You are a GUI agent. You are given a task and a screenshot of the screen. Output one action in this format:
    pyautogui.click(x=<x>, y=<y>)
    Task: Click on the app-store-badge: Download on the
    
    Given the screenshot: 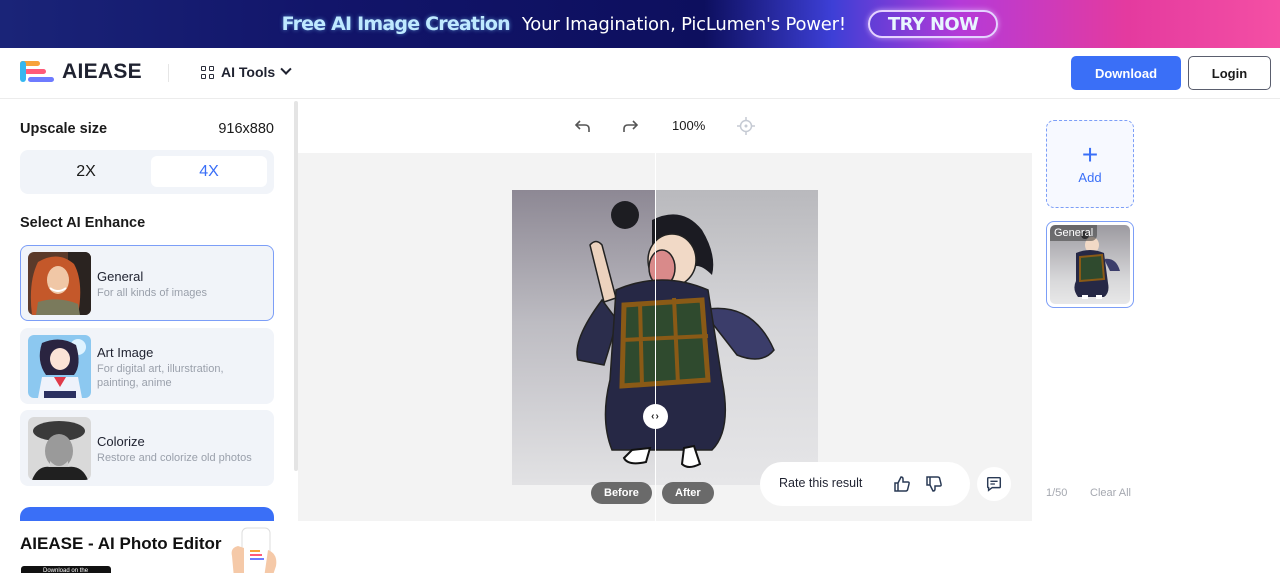 What is the action you would take?
    pyautogui.click(x=66, y=569)
    